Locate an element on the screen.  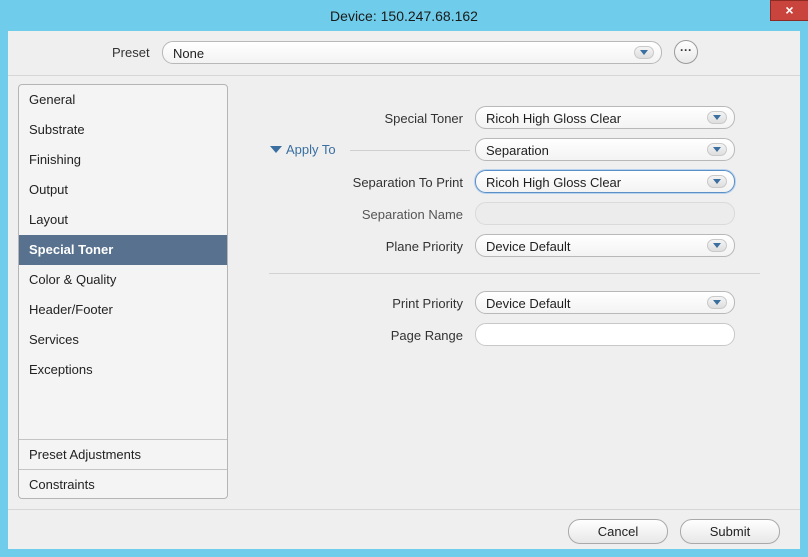
sidebar-item-header-footer: Header/Footer is located at coordinates (123, 310).